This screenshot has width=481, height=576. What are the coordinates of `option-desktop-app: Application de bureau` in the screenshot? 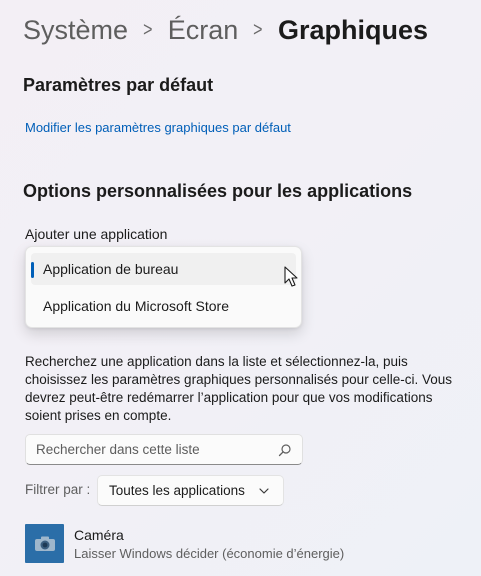 It's located at (163, 269).